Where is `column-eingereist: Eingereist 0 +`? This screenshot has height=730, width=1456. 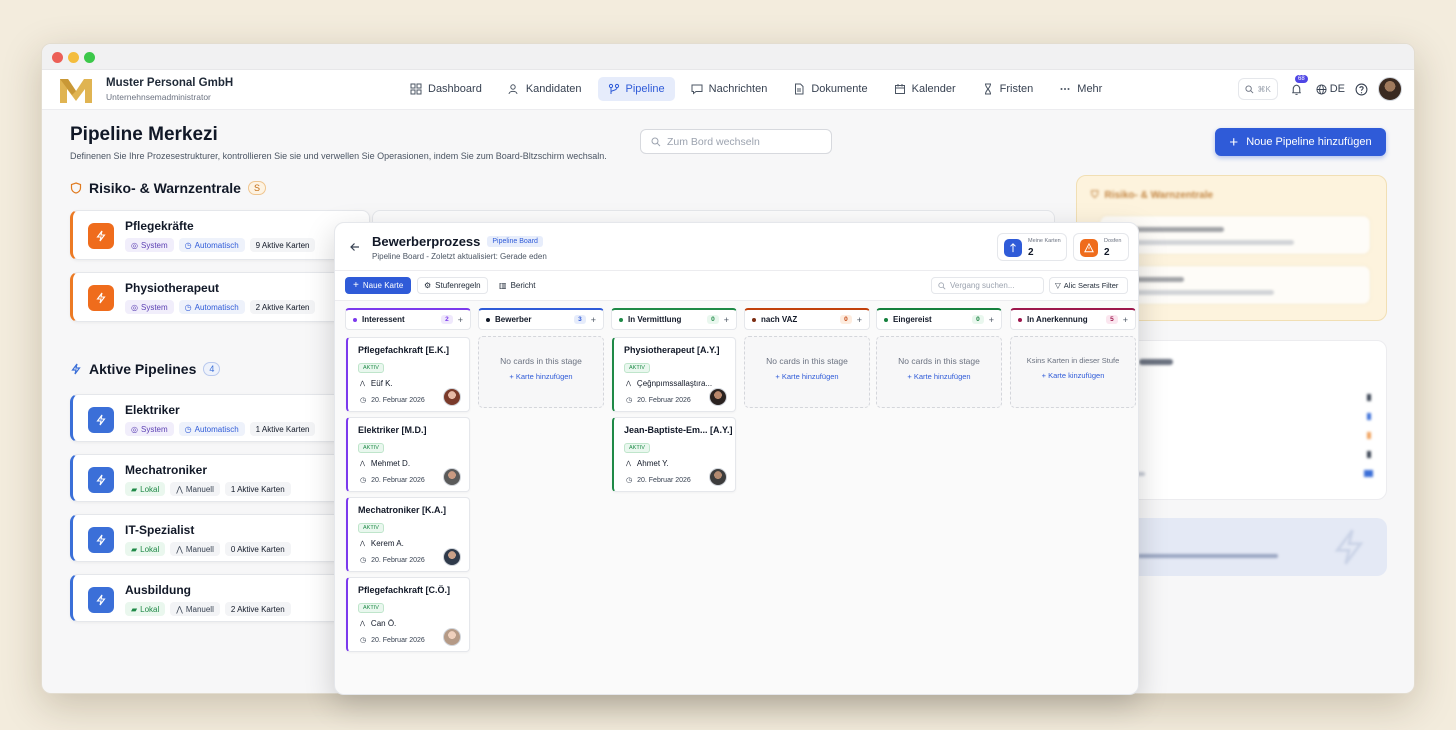 column-eingereist: Eingereist 0 + is located at coordinates (939, 319).